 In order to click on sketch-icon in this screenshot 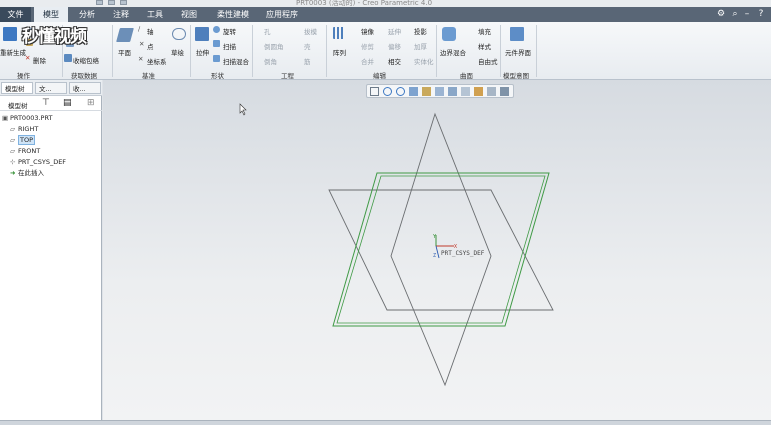, I will do `click(179, 34)`.